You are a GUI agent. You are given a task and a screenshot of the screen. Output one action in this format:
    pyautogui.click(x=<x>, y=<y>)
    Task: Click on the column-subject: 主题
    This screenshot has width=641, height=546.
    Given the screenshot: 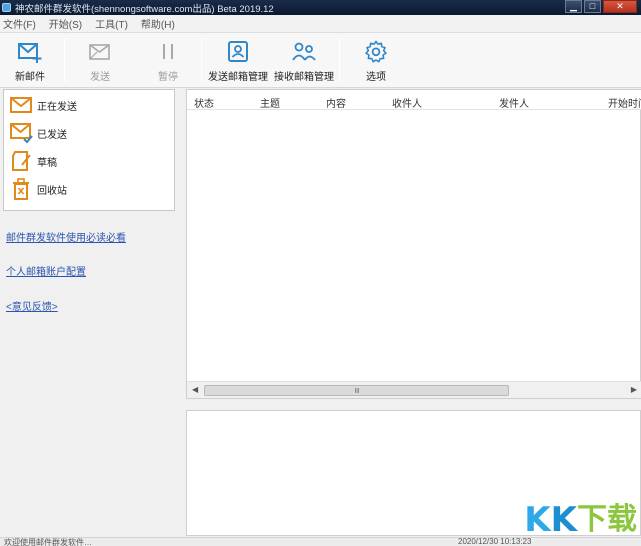 What is the action you would take?
    pyautogui.click(x=270, y=102)
    